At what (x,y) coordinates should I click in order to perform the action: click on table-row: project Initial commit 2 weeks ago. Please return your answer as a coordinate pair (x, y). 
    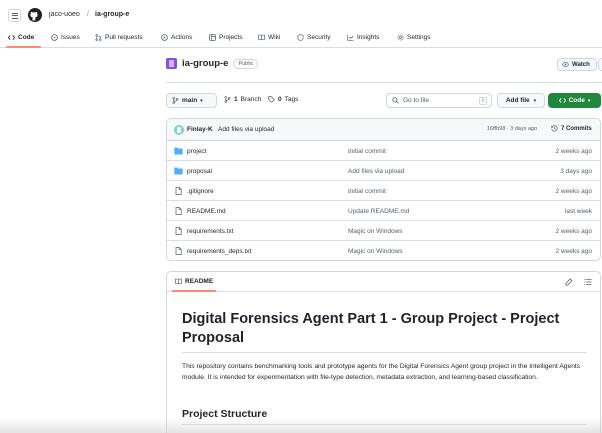
    Looking at the image, I should click on (383, 151).